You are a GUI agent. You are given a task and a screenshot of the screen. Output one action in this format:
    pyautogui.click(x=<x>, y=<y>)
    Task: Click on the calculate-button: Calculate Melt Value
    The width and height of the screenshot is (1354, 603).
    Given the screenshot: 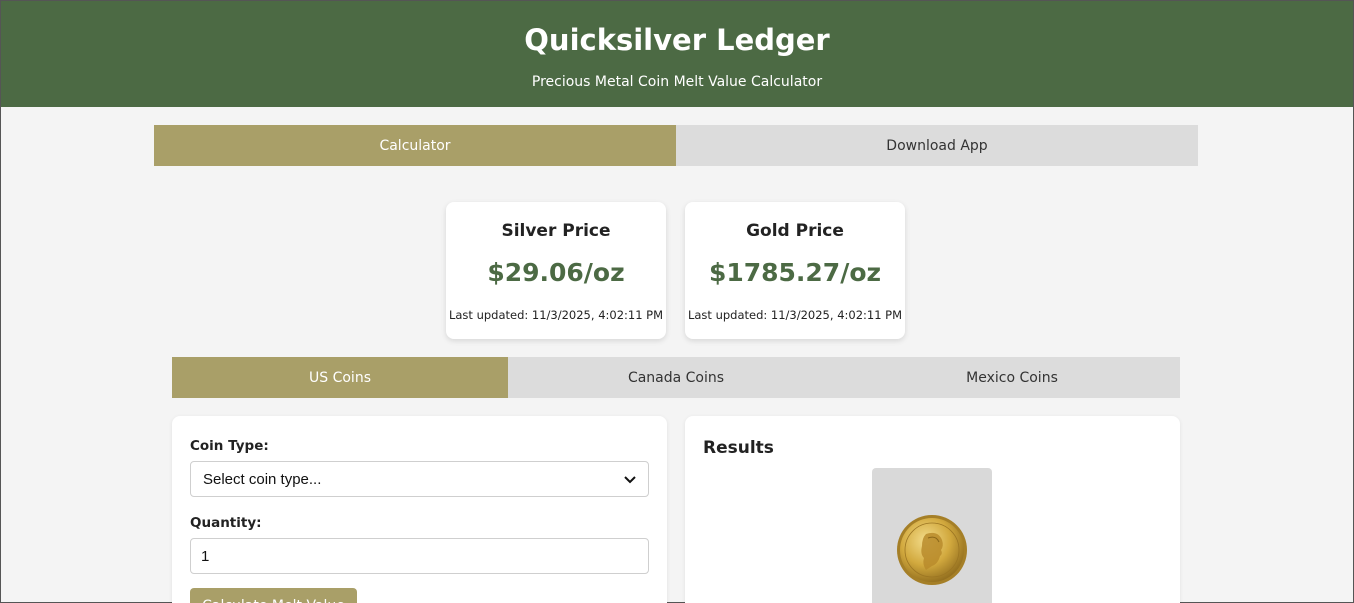 What is the action you would take?
    pyautogui.click(x=273, y=595)
    